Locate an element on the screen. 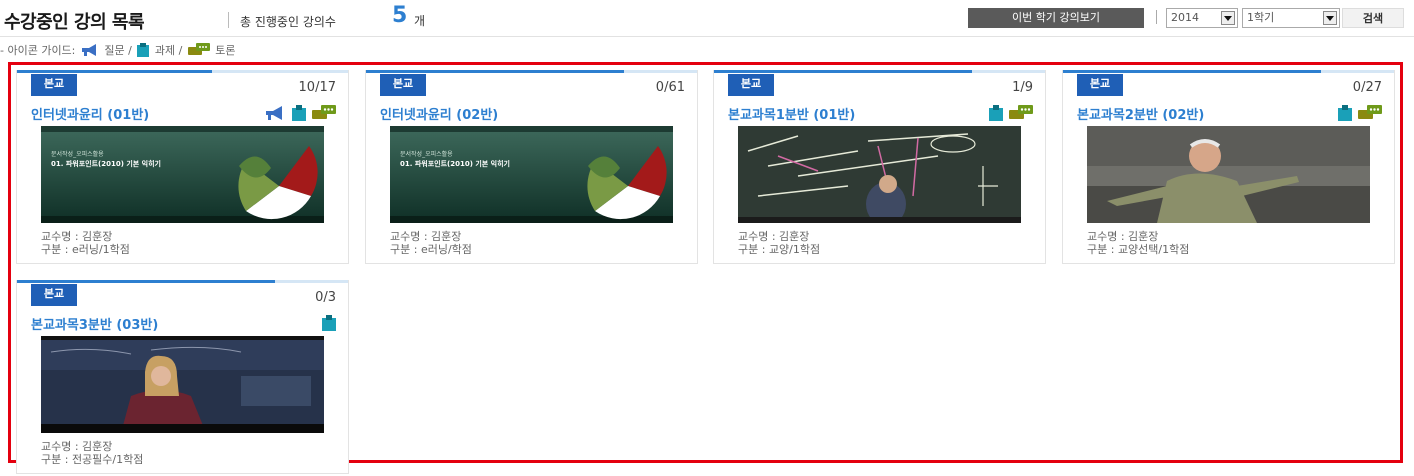  icon-guide-assignment: 과제 / is located at coordinates (168, 50).